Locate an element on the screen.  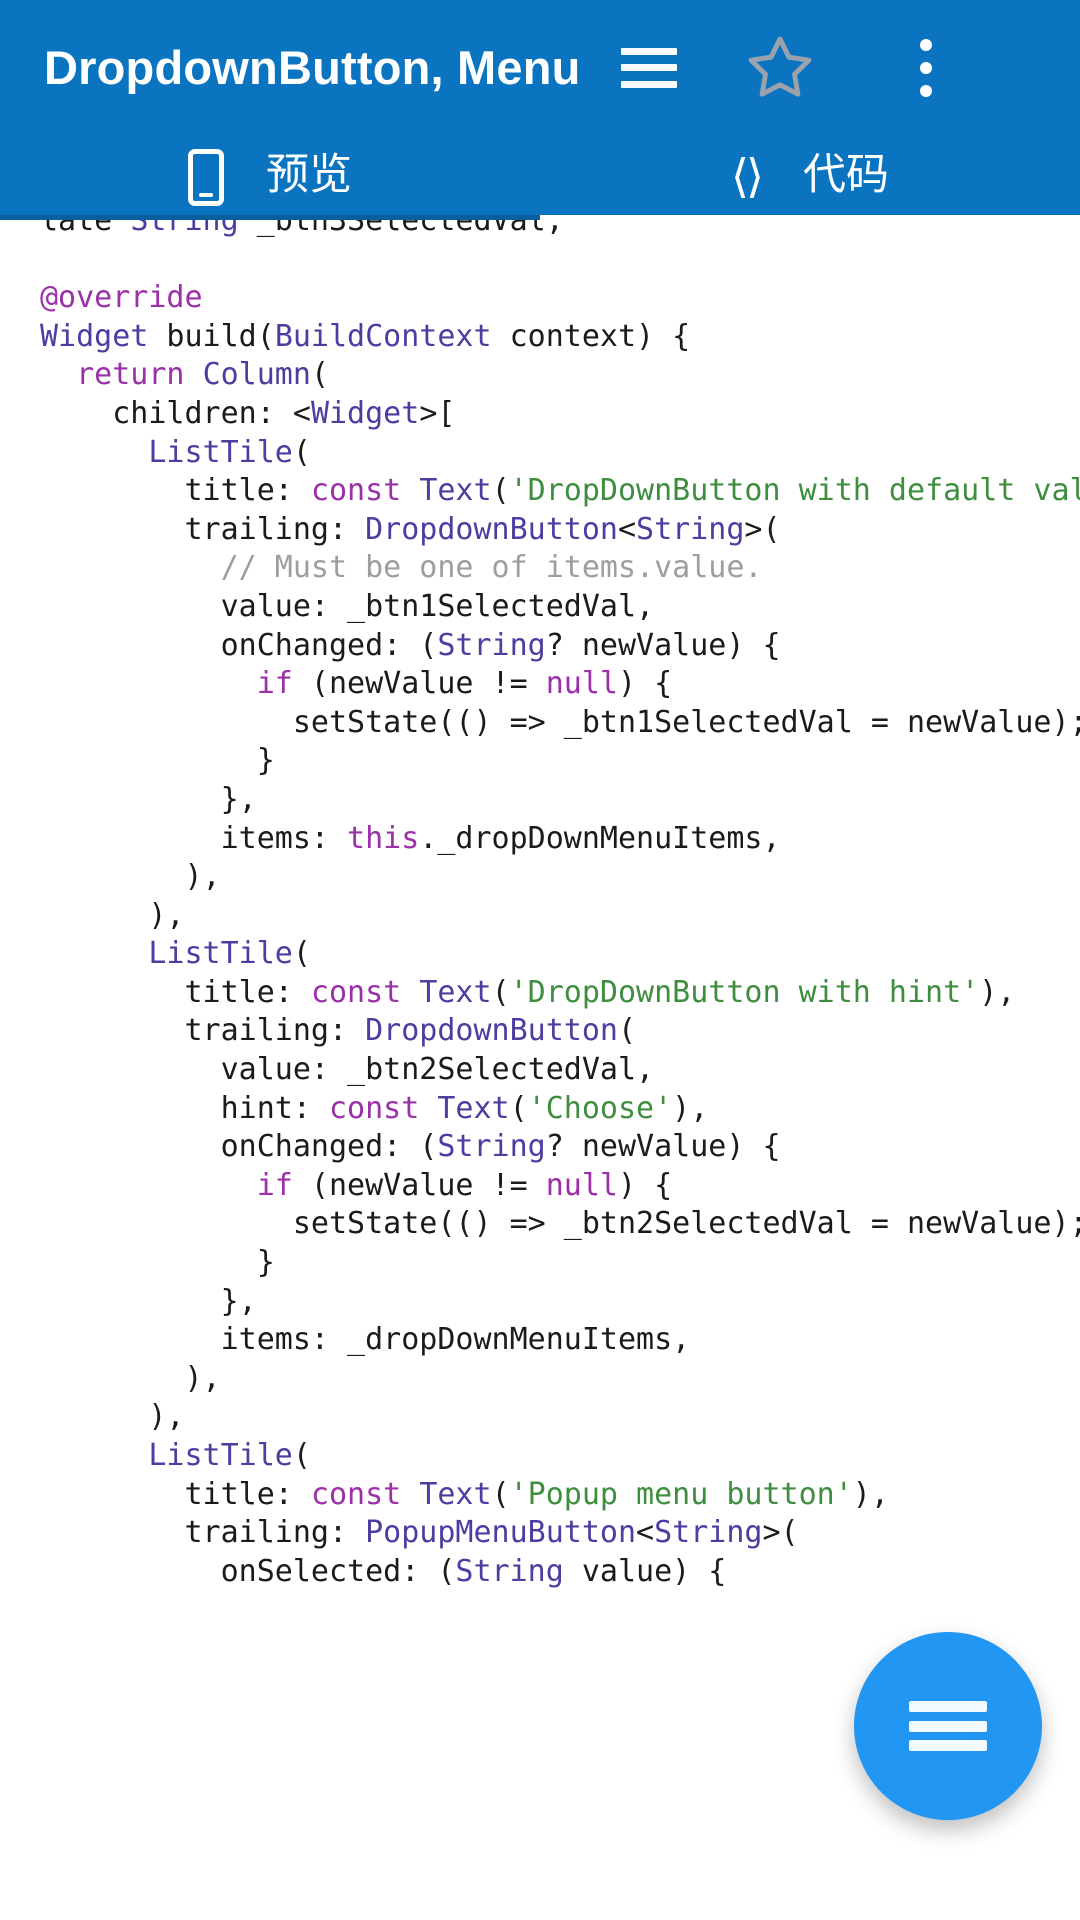
code-token: 'DropDownButton with hint' is located at coordinates (744, 992).